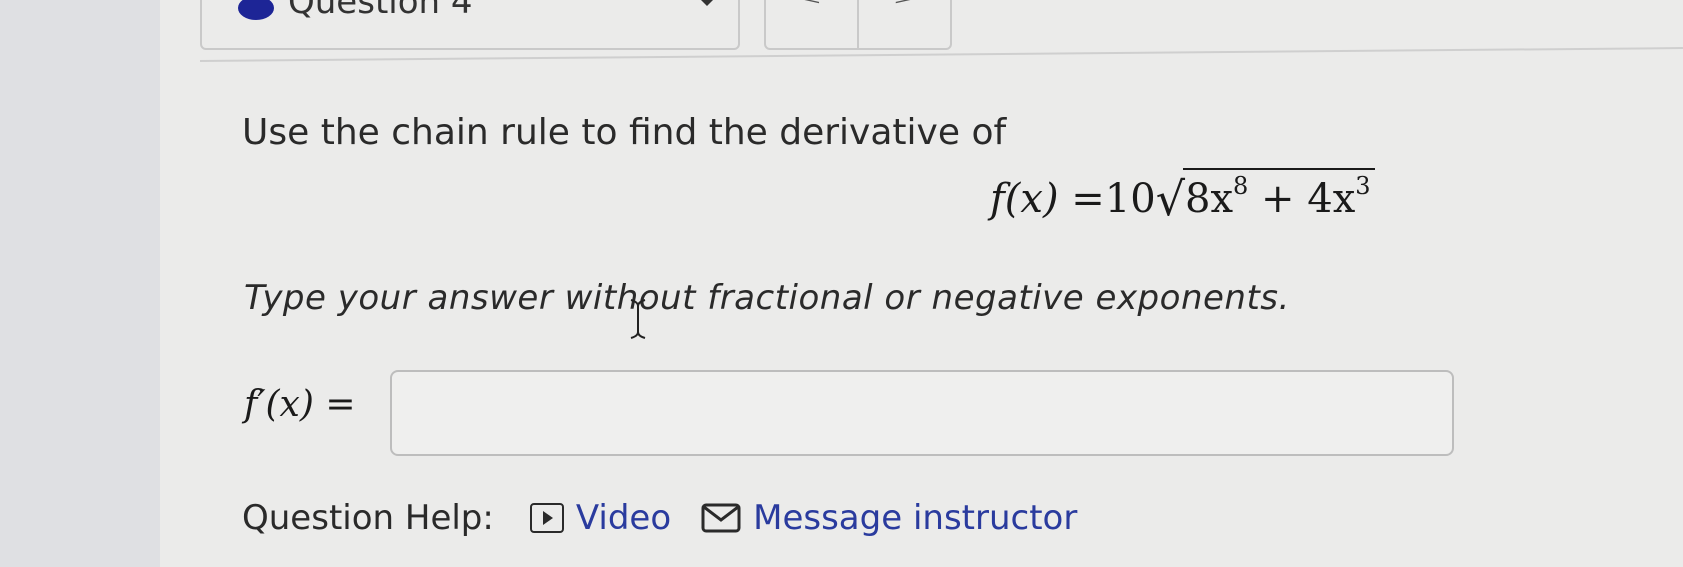 Image resolution: width=1683 pixels, height=567 pixels. What do you see at coordinates (811, 24) in the screenshot?
I see `previous-question-button: <` at bounding box center [811, 24].